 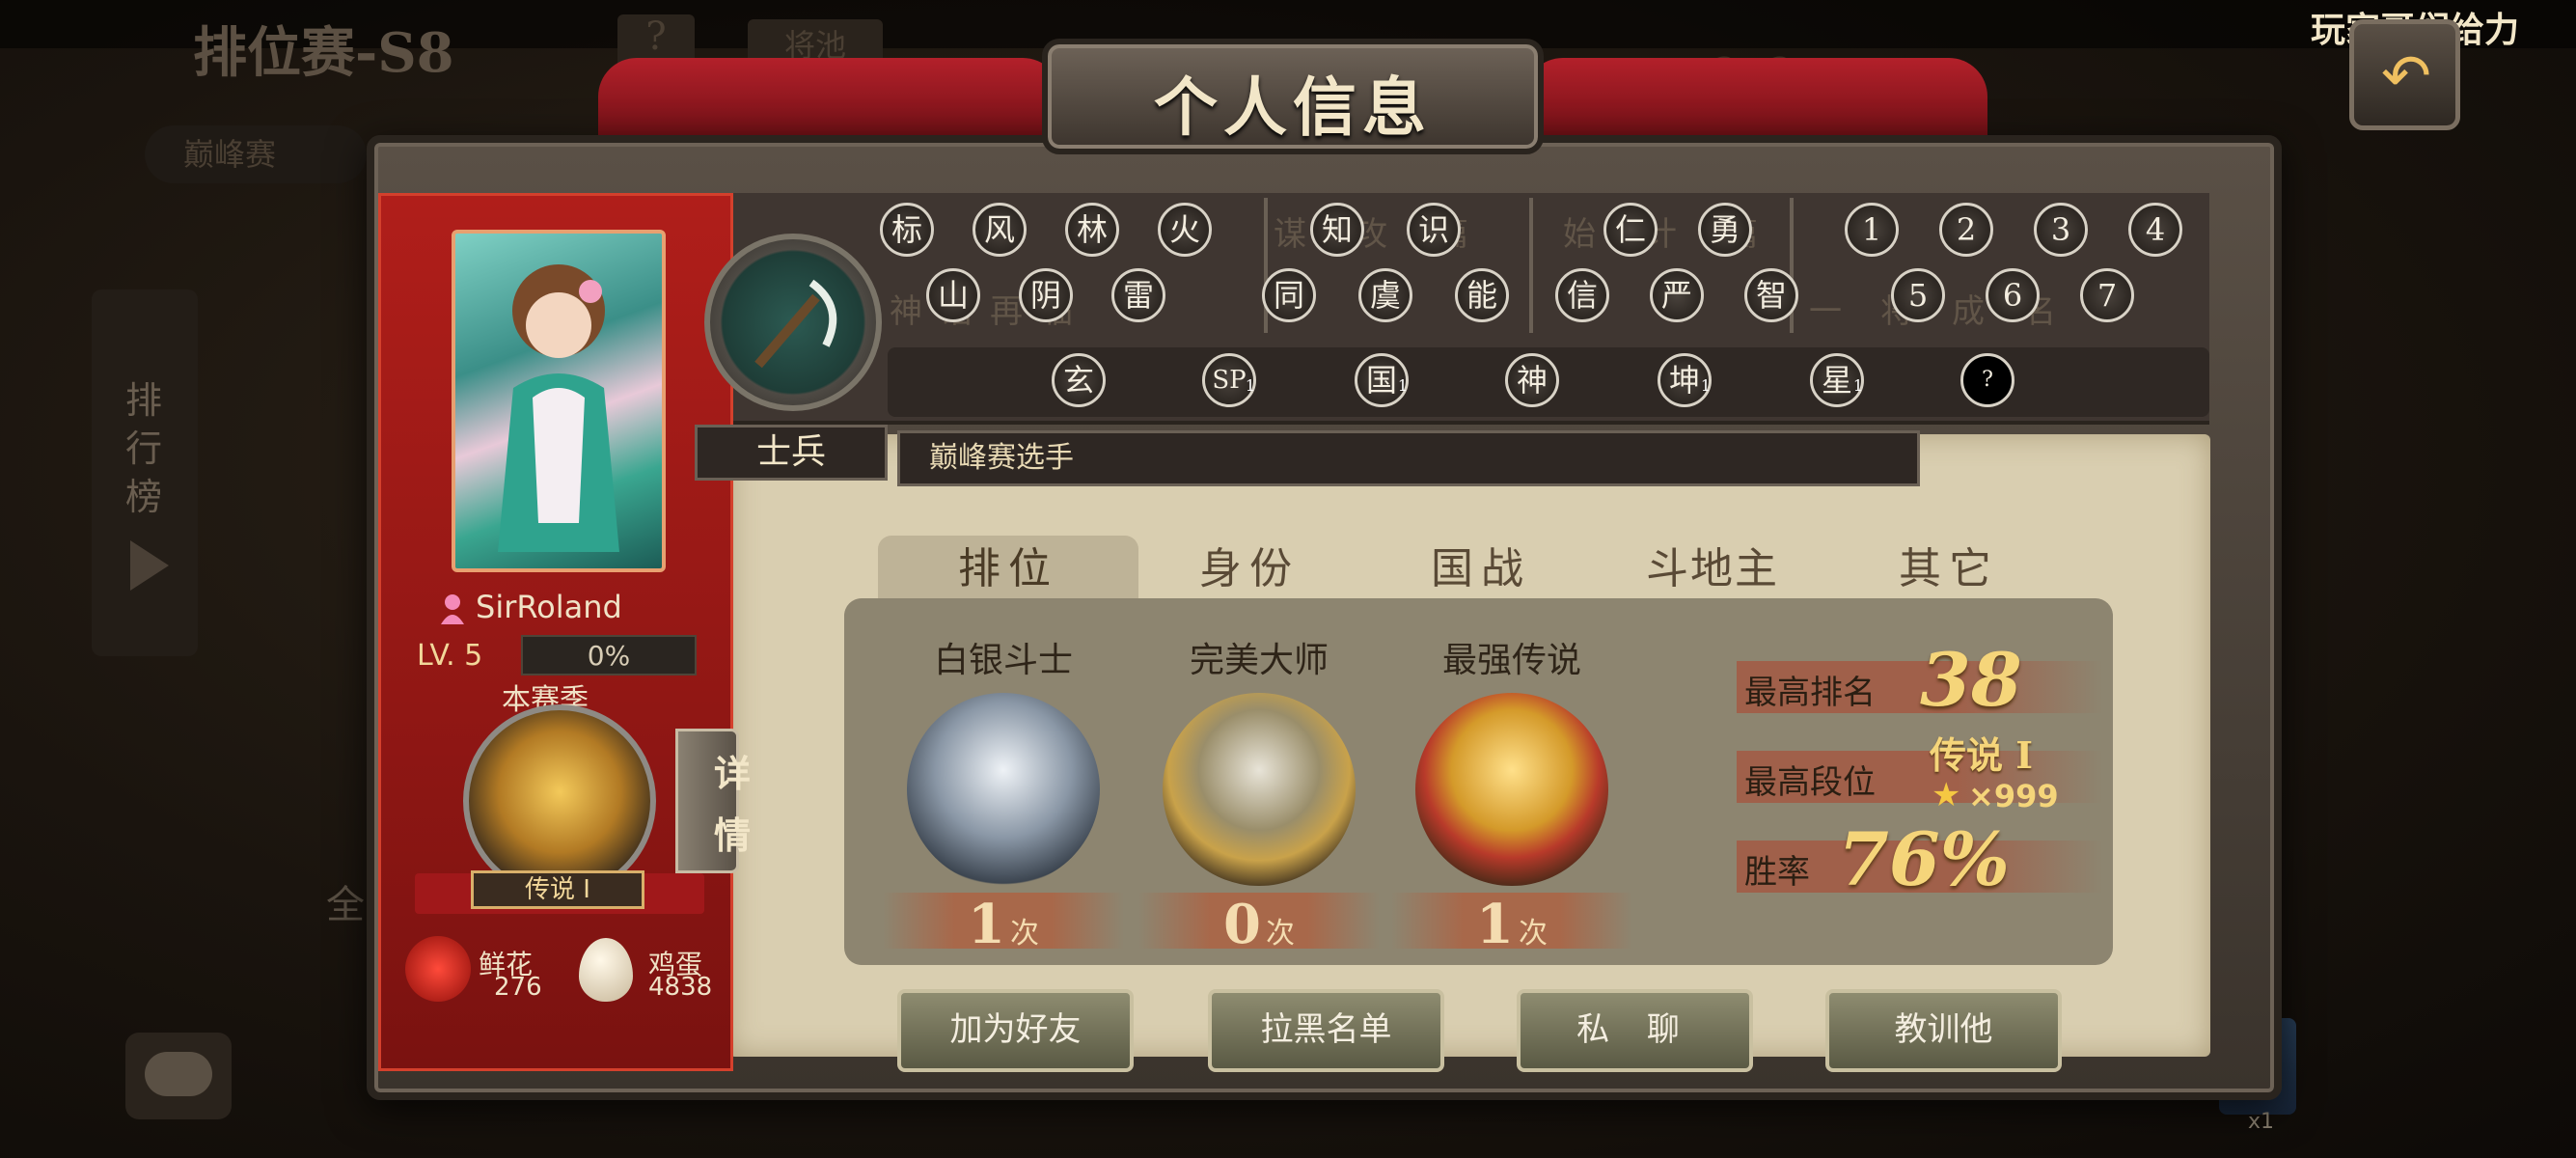 What do you see at coordinates (1000, 230) in the screenshot?
I see `achievement-badge: 风` at bounding box center [1000, 230].